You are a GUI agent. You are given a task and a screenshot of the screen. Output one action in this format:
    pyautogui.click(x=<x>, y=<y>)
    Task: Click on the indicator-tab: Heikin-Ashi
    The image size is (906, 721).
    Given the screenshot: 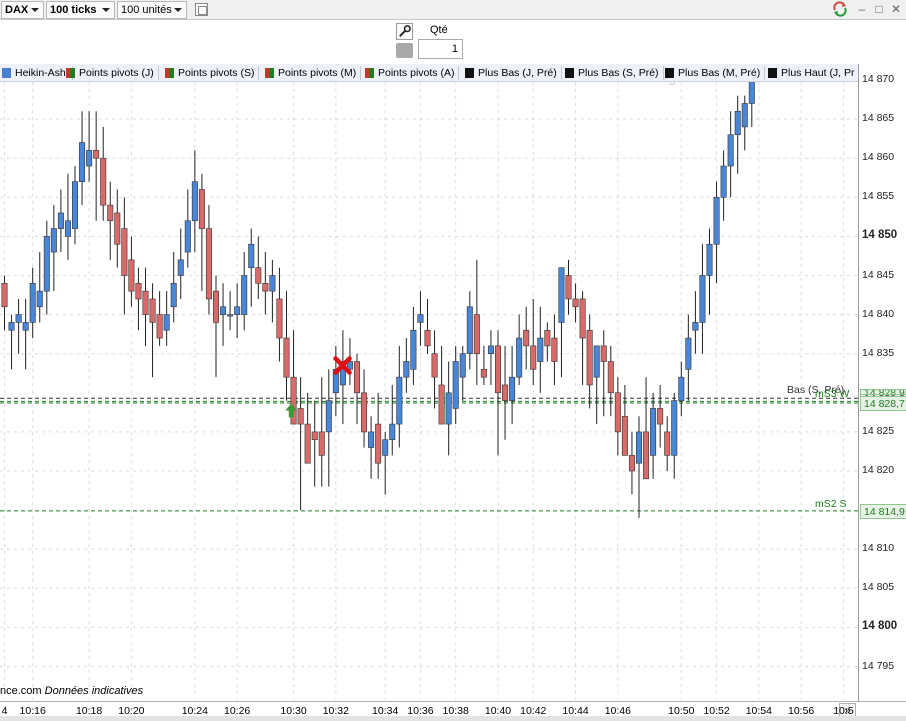 What is the action you would take?
    pyautogui.click(x=37, y=73)
    